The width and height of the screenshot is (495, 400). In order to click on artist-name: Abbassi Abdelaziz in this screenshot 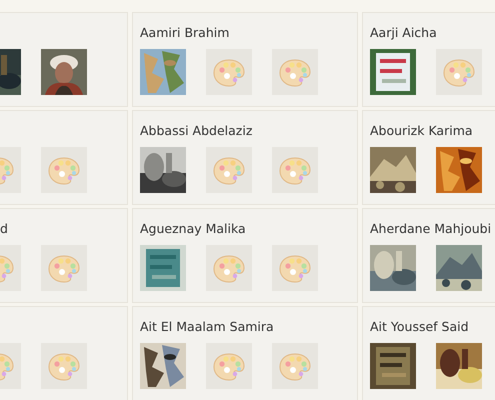, I will do `click(248, 131)`.